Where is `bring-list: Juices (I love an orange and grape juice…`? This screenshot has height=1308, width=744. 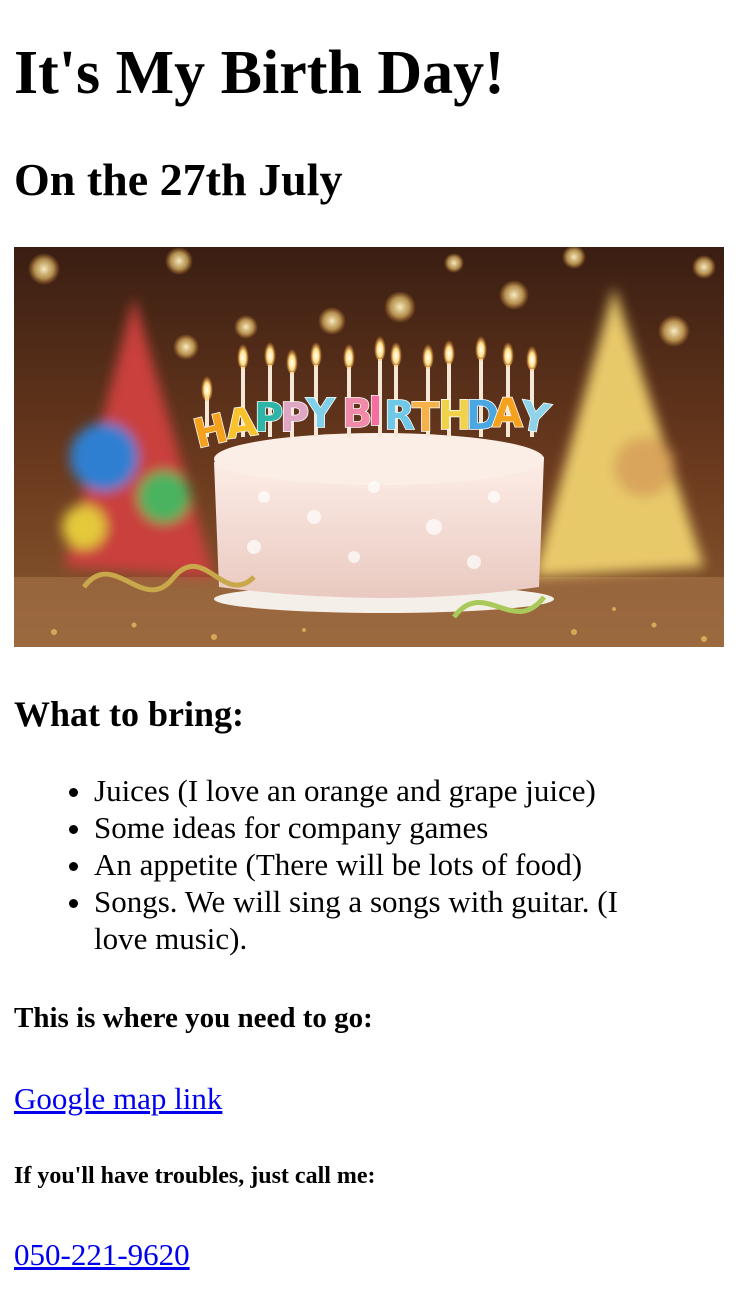
bring-list: Juices (I love an orange and grape juice… is located at coordinates (334, 864).